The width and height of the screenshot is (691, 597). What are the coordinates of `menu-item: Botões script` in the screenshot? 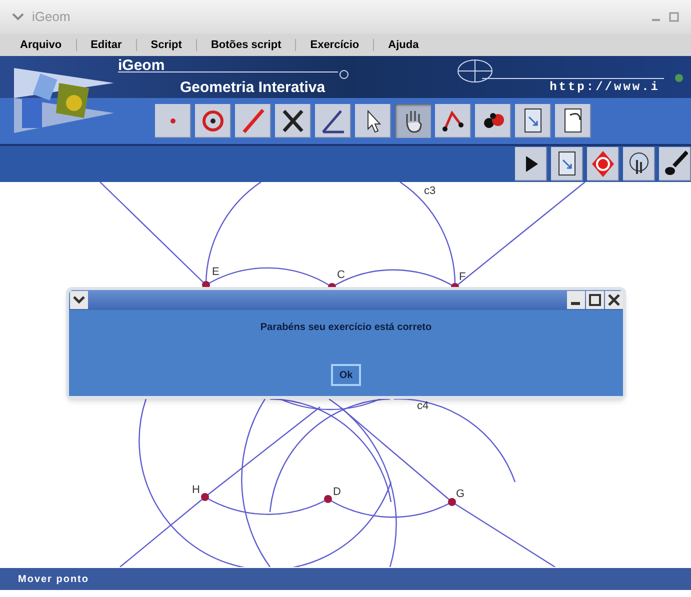 It's located at (246, 45).